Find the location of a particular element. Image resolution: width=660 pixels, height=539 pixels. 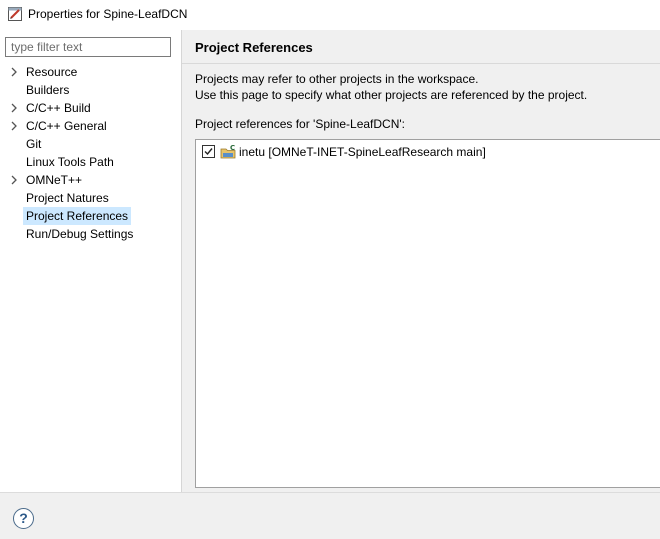

dialog-footer: ? is located at coordinates (330, 515).